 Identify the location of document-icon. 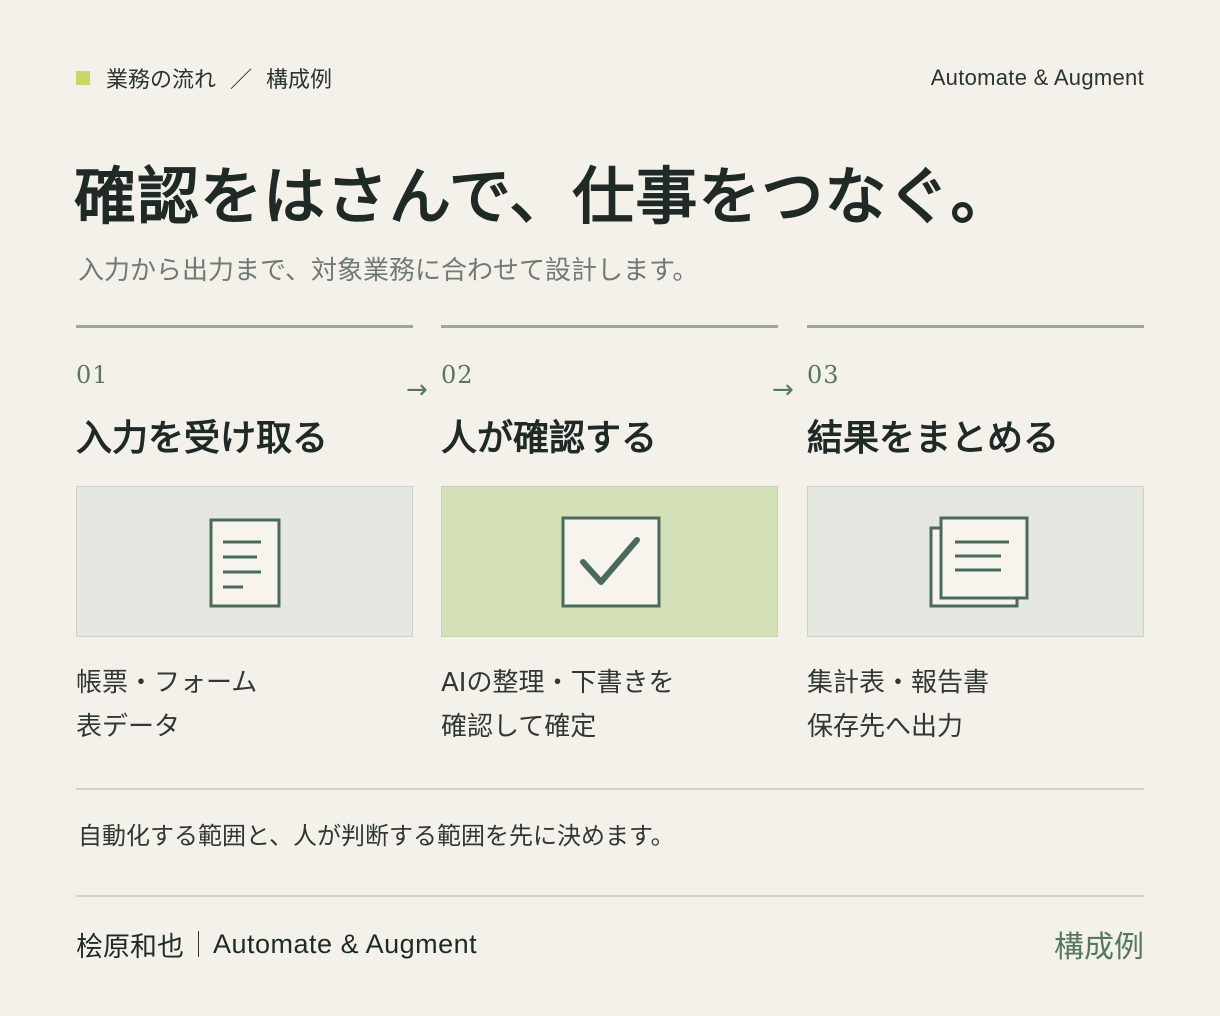
(244, 562).